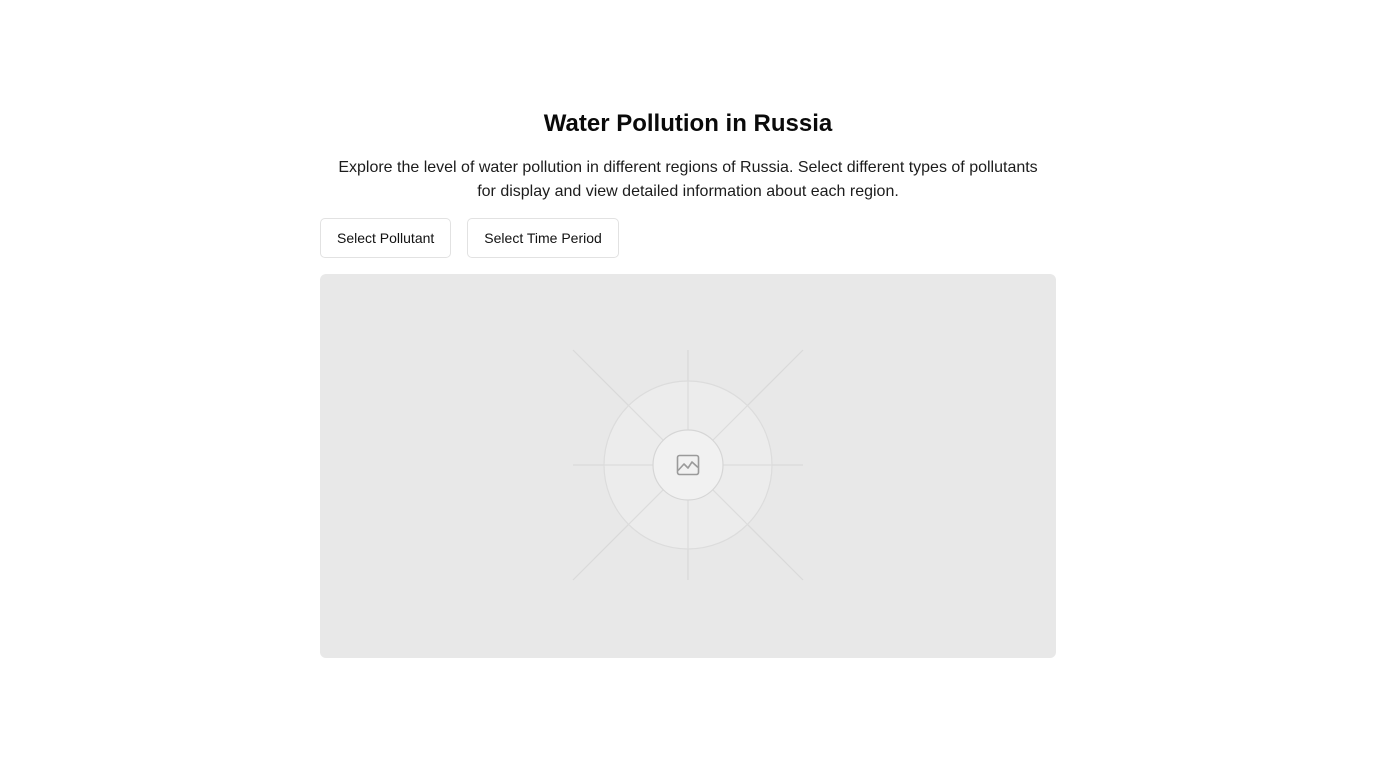  What do you see at coordinates (386, 238) in the screenshot?
I see `select-pollutant-button: Select Pollutant` at bounding box center [386, 238].